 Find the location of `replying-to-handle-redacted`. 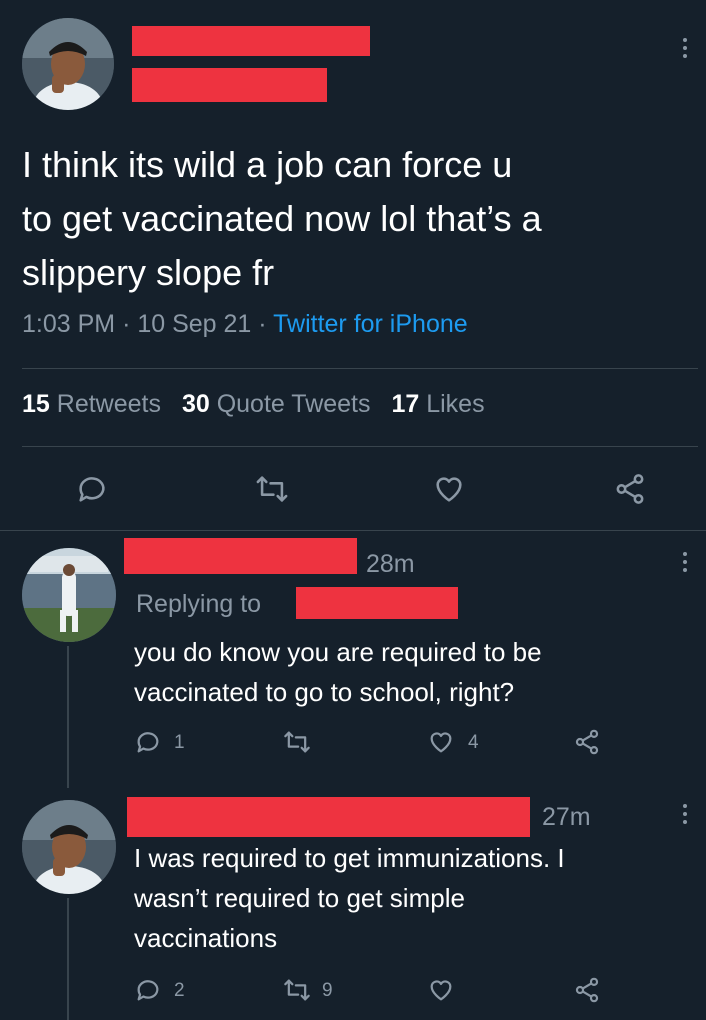

replying-to-handle-redacted is located at coordinates (377, 603).